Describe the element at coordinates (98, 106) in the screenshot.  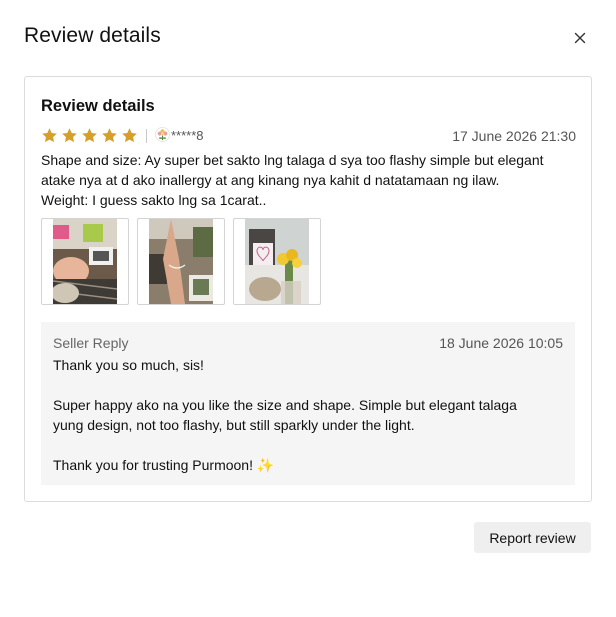
I see `review-card-title: Review details` at that location.